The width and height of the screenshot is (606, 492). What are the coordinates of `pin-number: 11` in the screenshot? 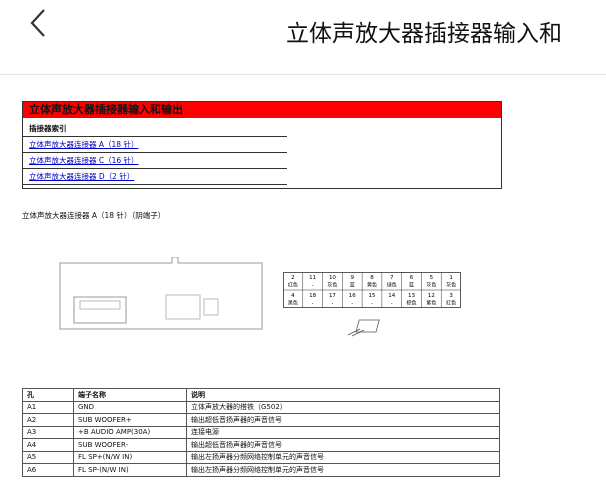 It's located at (312, 278).